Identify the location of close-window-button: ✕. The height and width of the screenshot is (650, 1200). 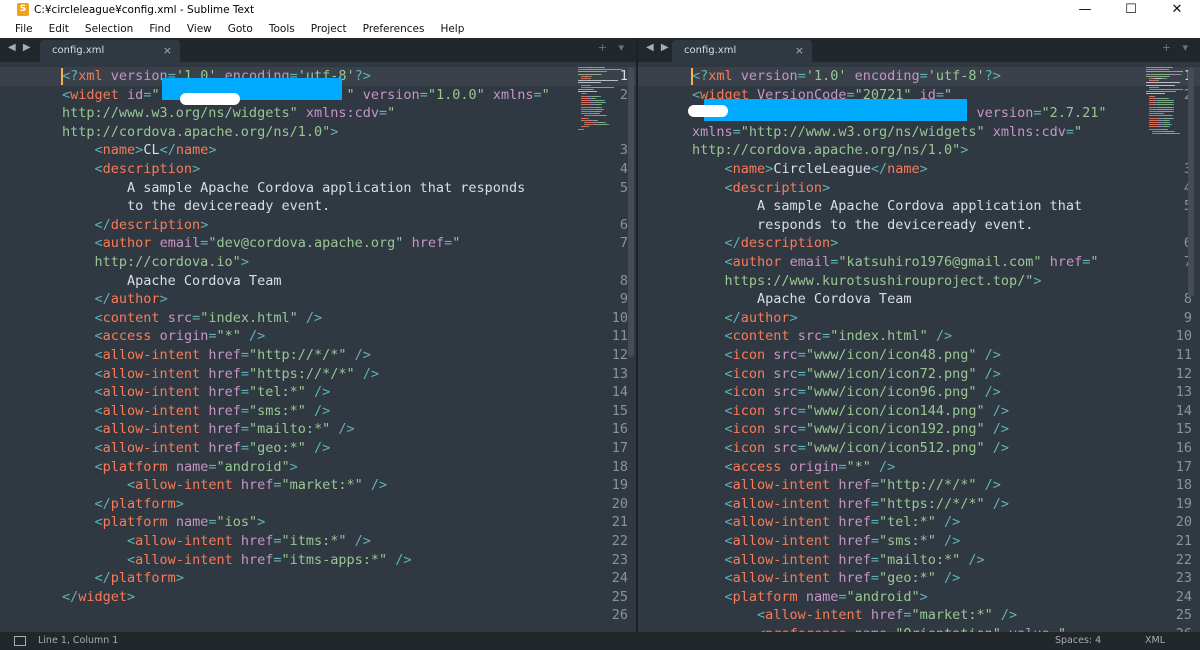
(1177, 9).